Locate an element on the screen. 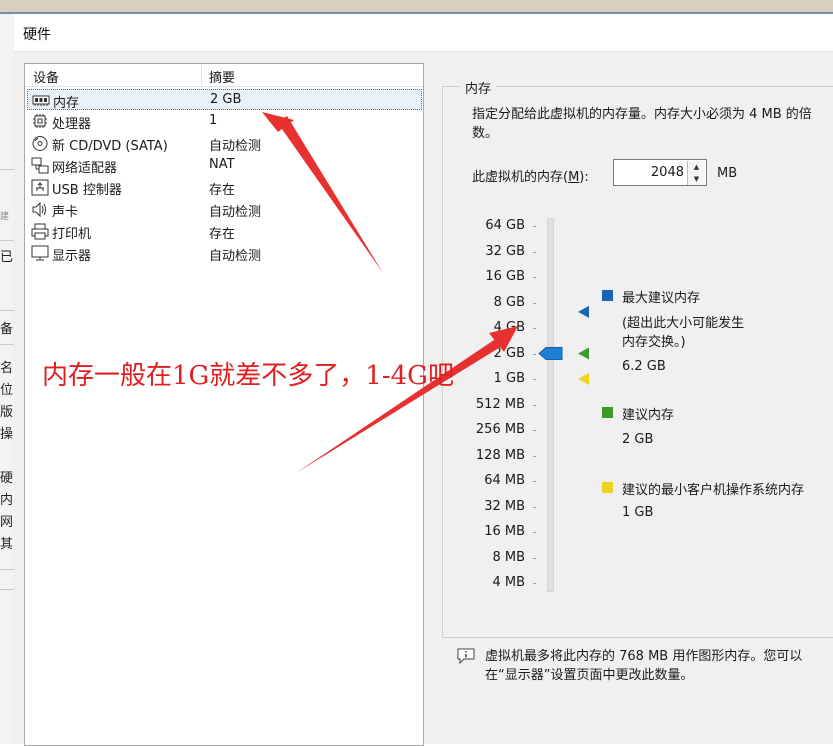 This screenshot has height=746, width=833. device-row-usb: USB 控制器 存在 is located at coordinates (224, 187).